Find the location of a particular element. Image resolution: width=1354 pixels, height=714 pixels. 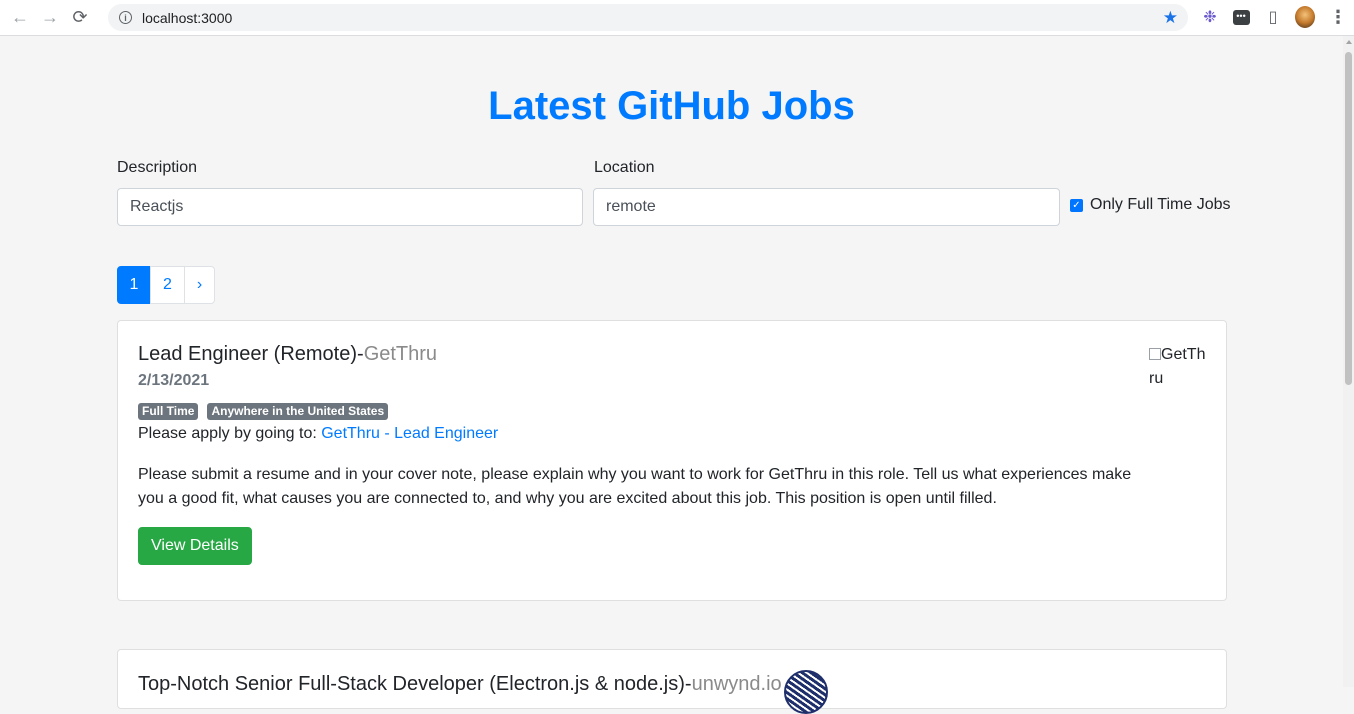

badge-type: Full Time is located at coordinates (168, 411).